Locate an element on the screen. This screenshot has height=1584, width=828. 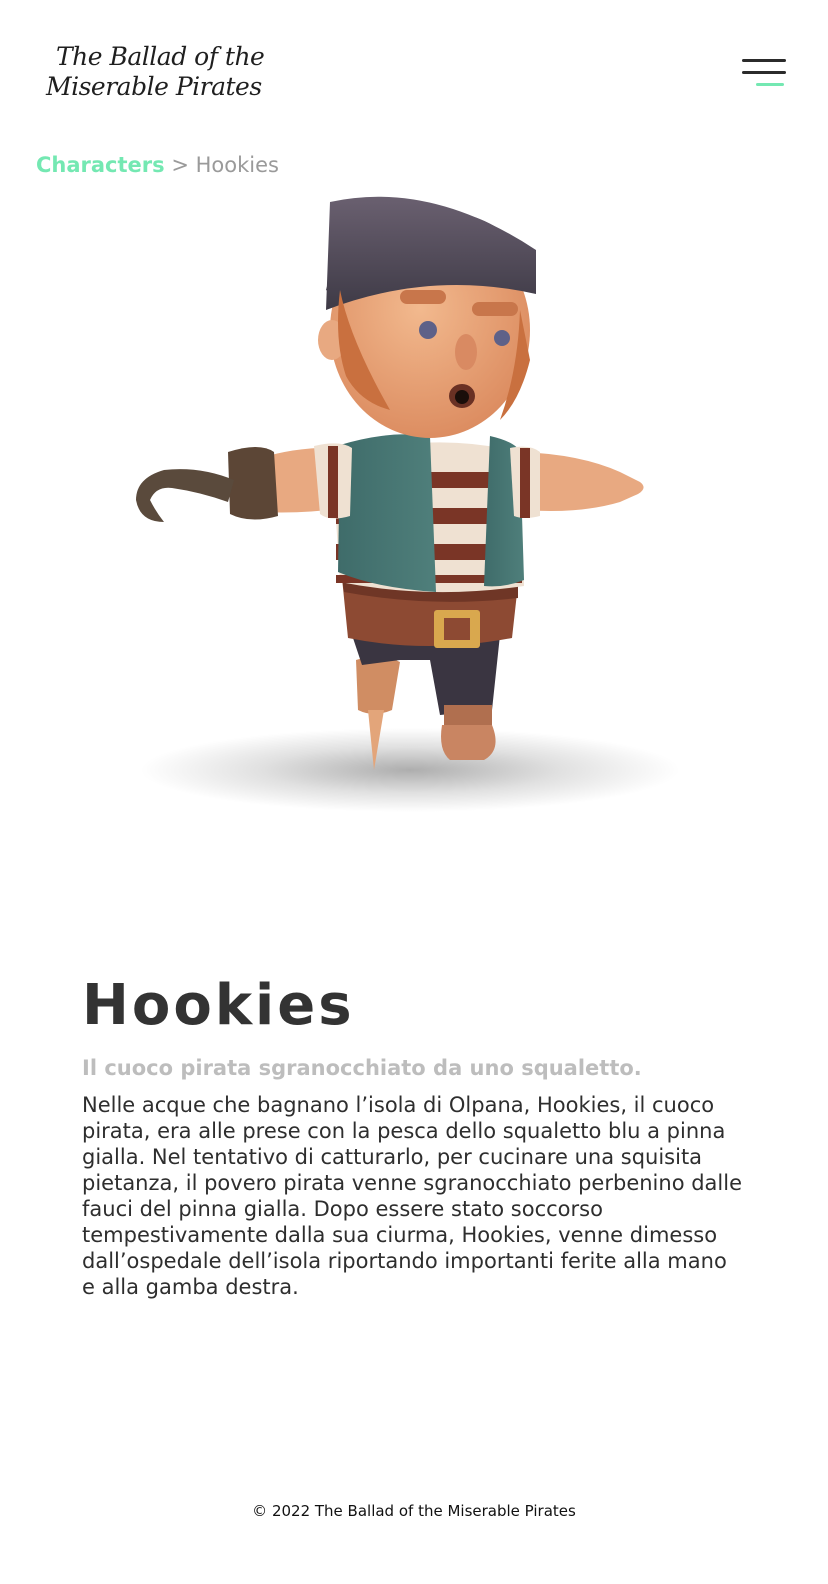
site-header: The Ballad of the Miserable Pirates is located at coordinates (414, 70).